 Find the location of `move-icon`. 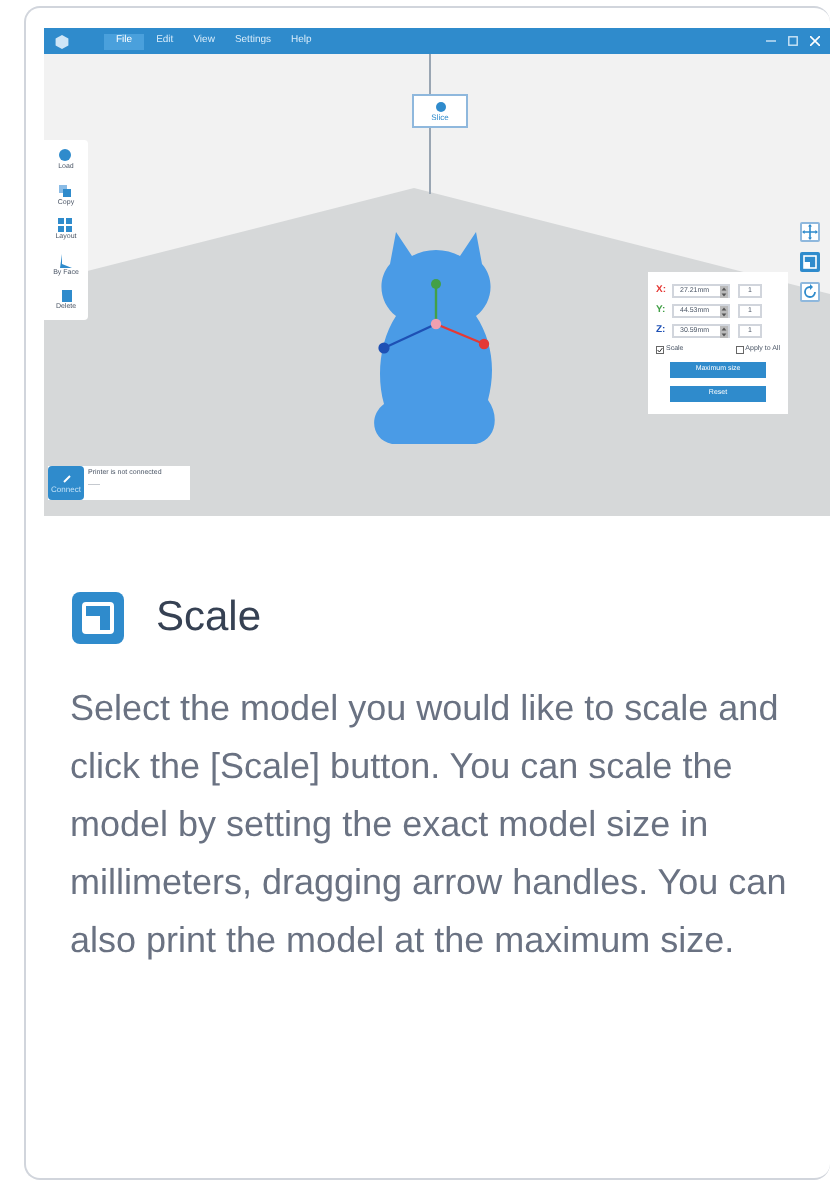

move-icon is located at coordinates (810, 232).